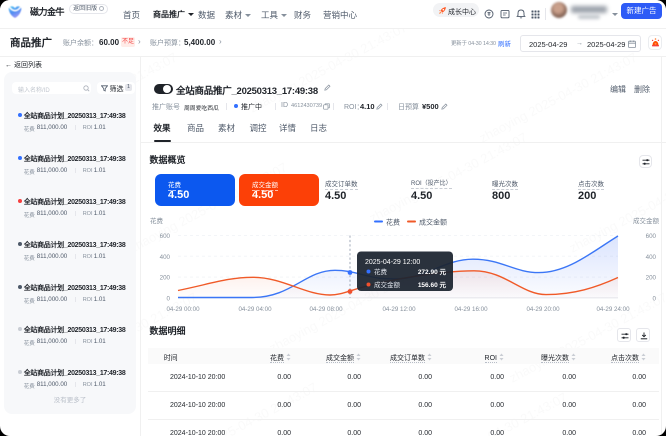 This screenshot has width=666, height=436. What do you see at coordinates (471, 309) in the screenshot?
I see `svg-text: 04-29 16:00` at bounding box center [471, 309].